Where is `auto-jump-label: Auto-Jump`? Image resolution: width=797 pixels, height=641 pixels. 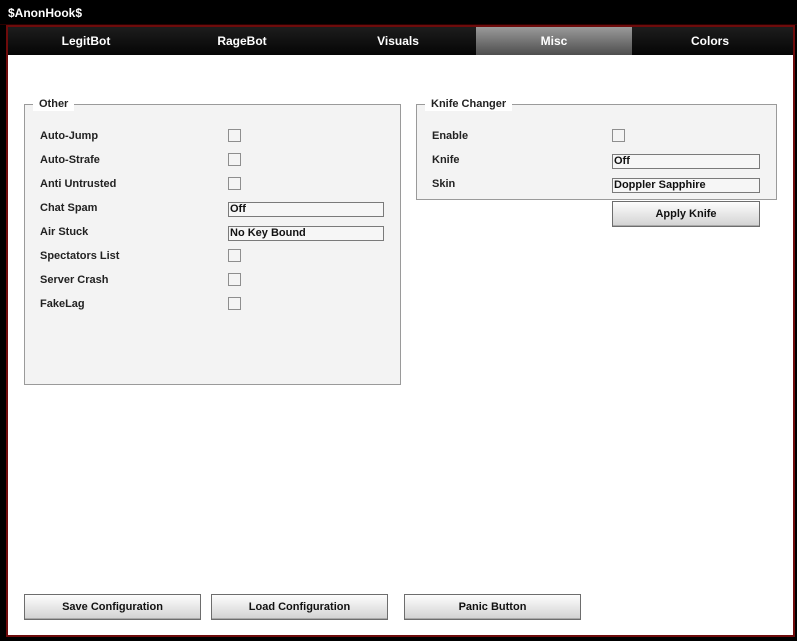
auto-jump-label: Auto-Jump is located at coordinates (69, 136).